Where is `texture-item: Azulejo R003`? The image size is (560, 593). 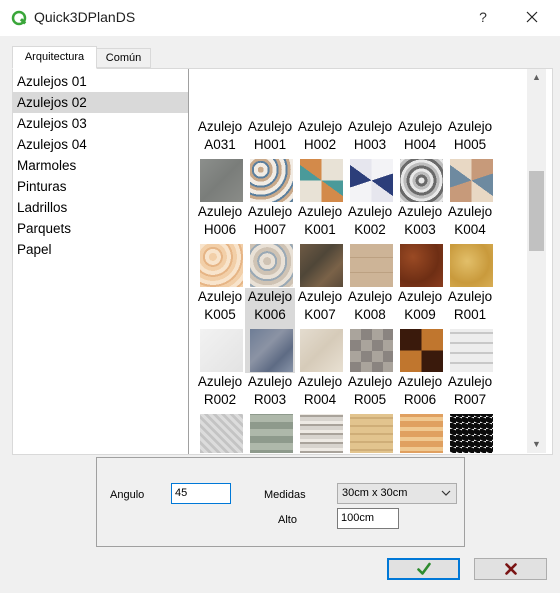 texture-item: Azulejo R003 is located at coordinates (270, 413).